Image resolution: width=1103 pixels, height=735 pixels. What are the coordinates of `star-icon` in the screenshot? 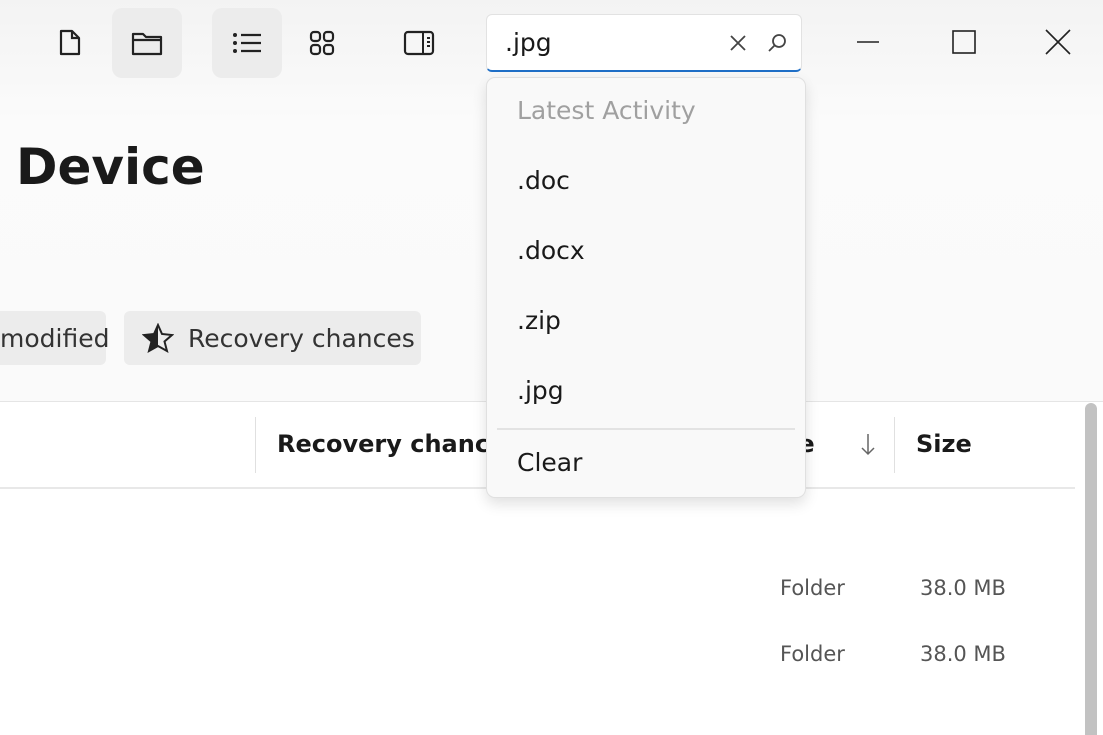 It's located at (158, 338).